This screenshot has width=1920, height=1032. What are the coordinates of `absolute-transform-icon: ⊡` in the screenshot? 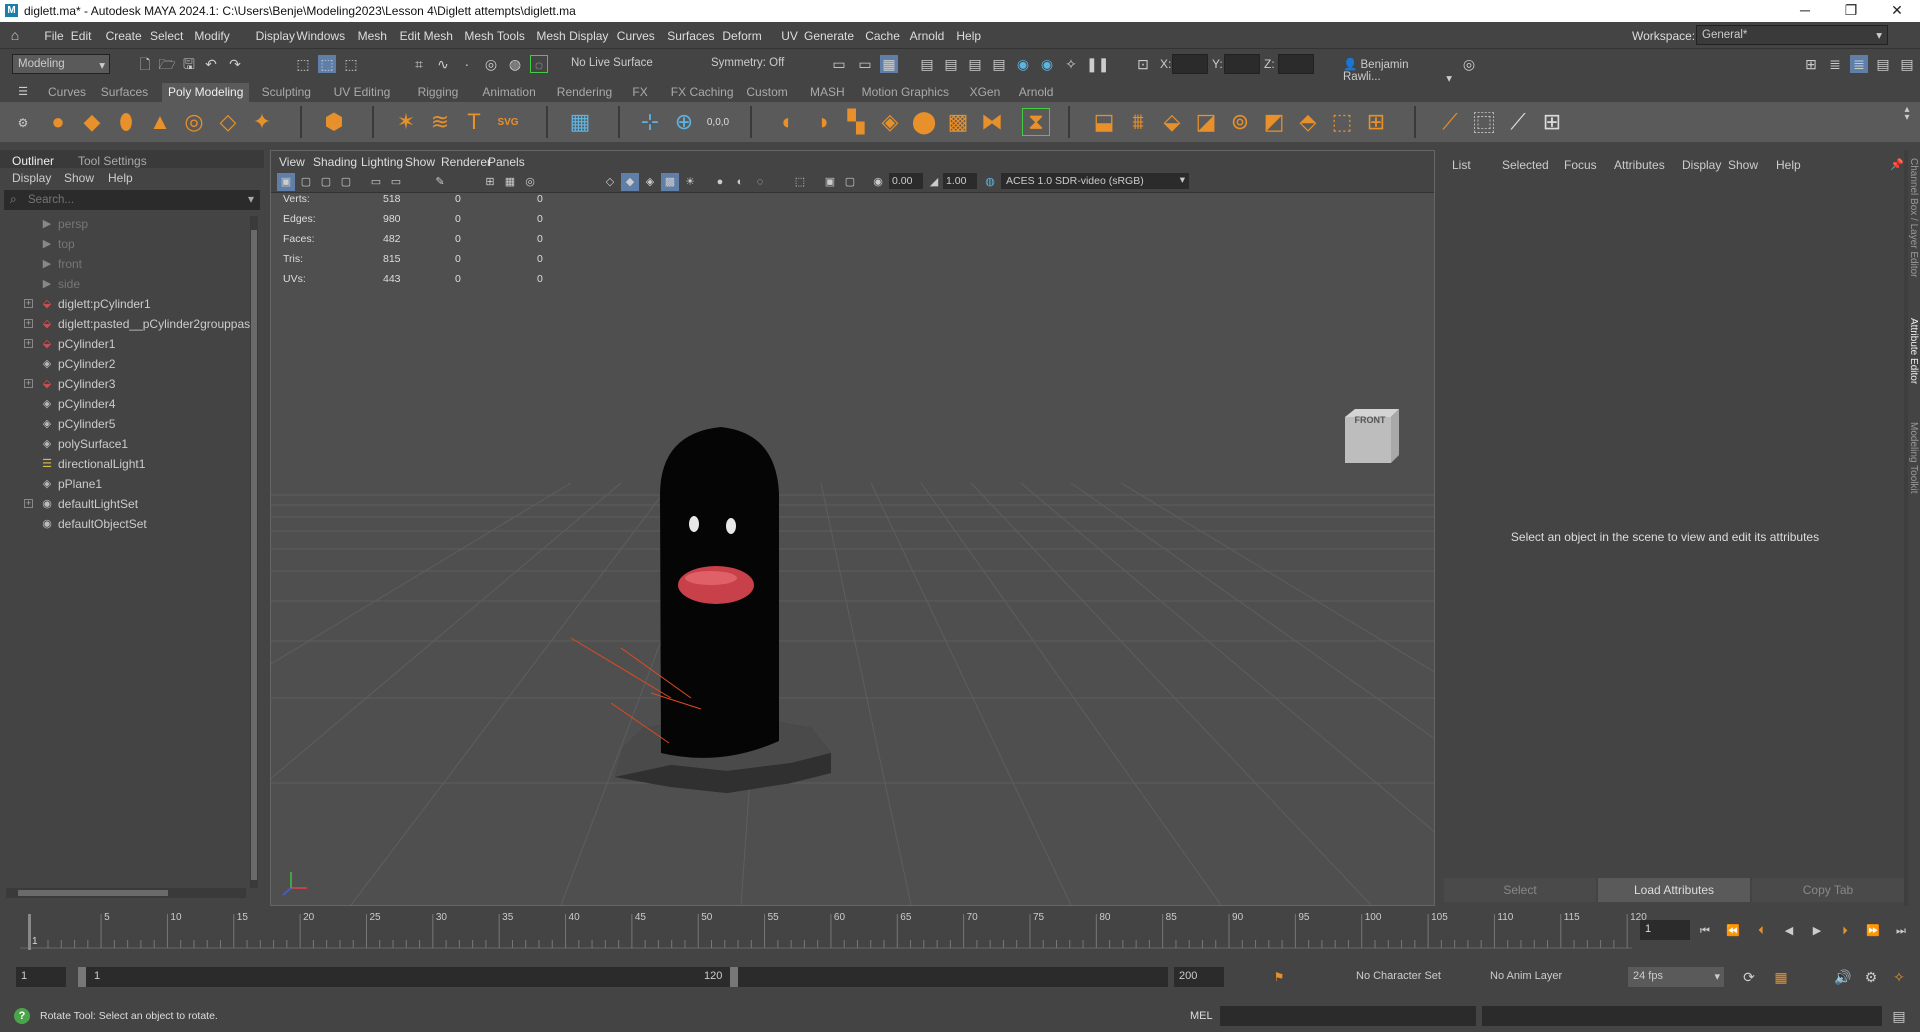 It's located at (1143, 64).